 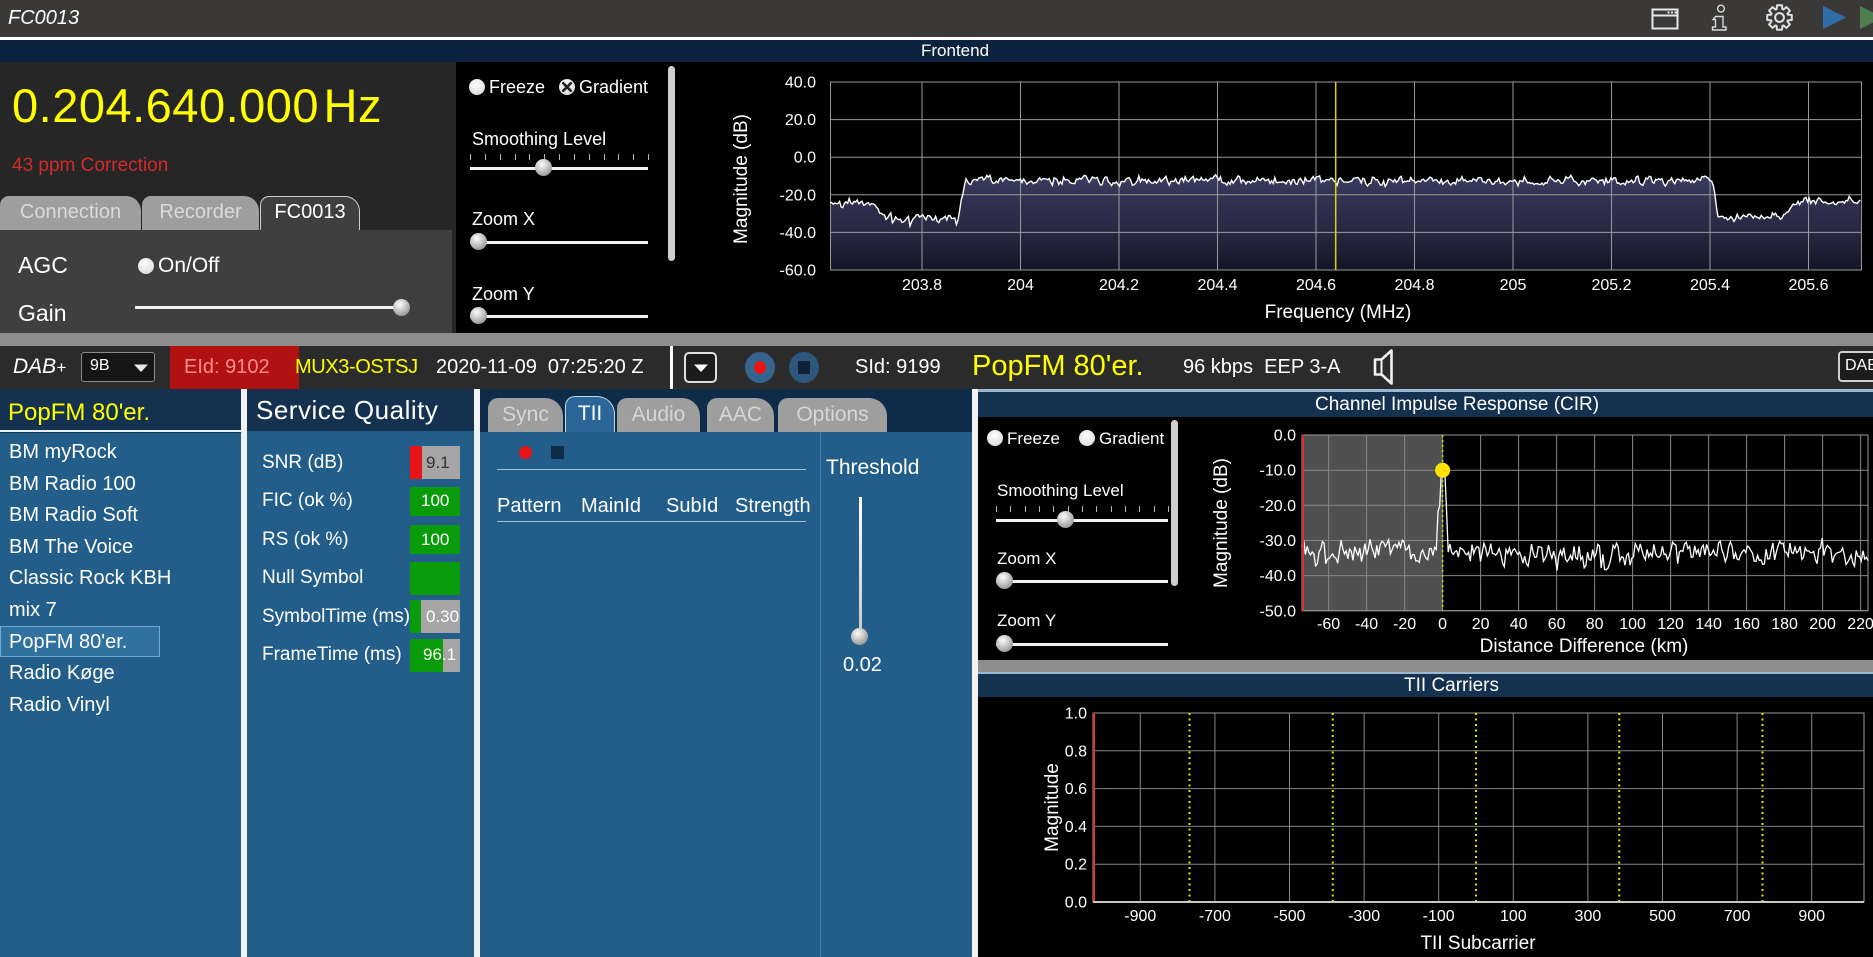 I want to click on svg-text: 200, so click(x=1822, y=624).